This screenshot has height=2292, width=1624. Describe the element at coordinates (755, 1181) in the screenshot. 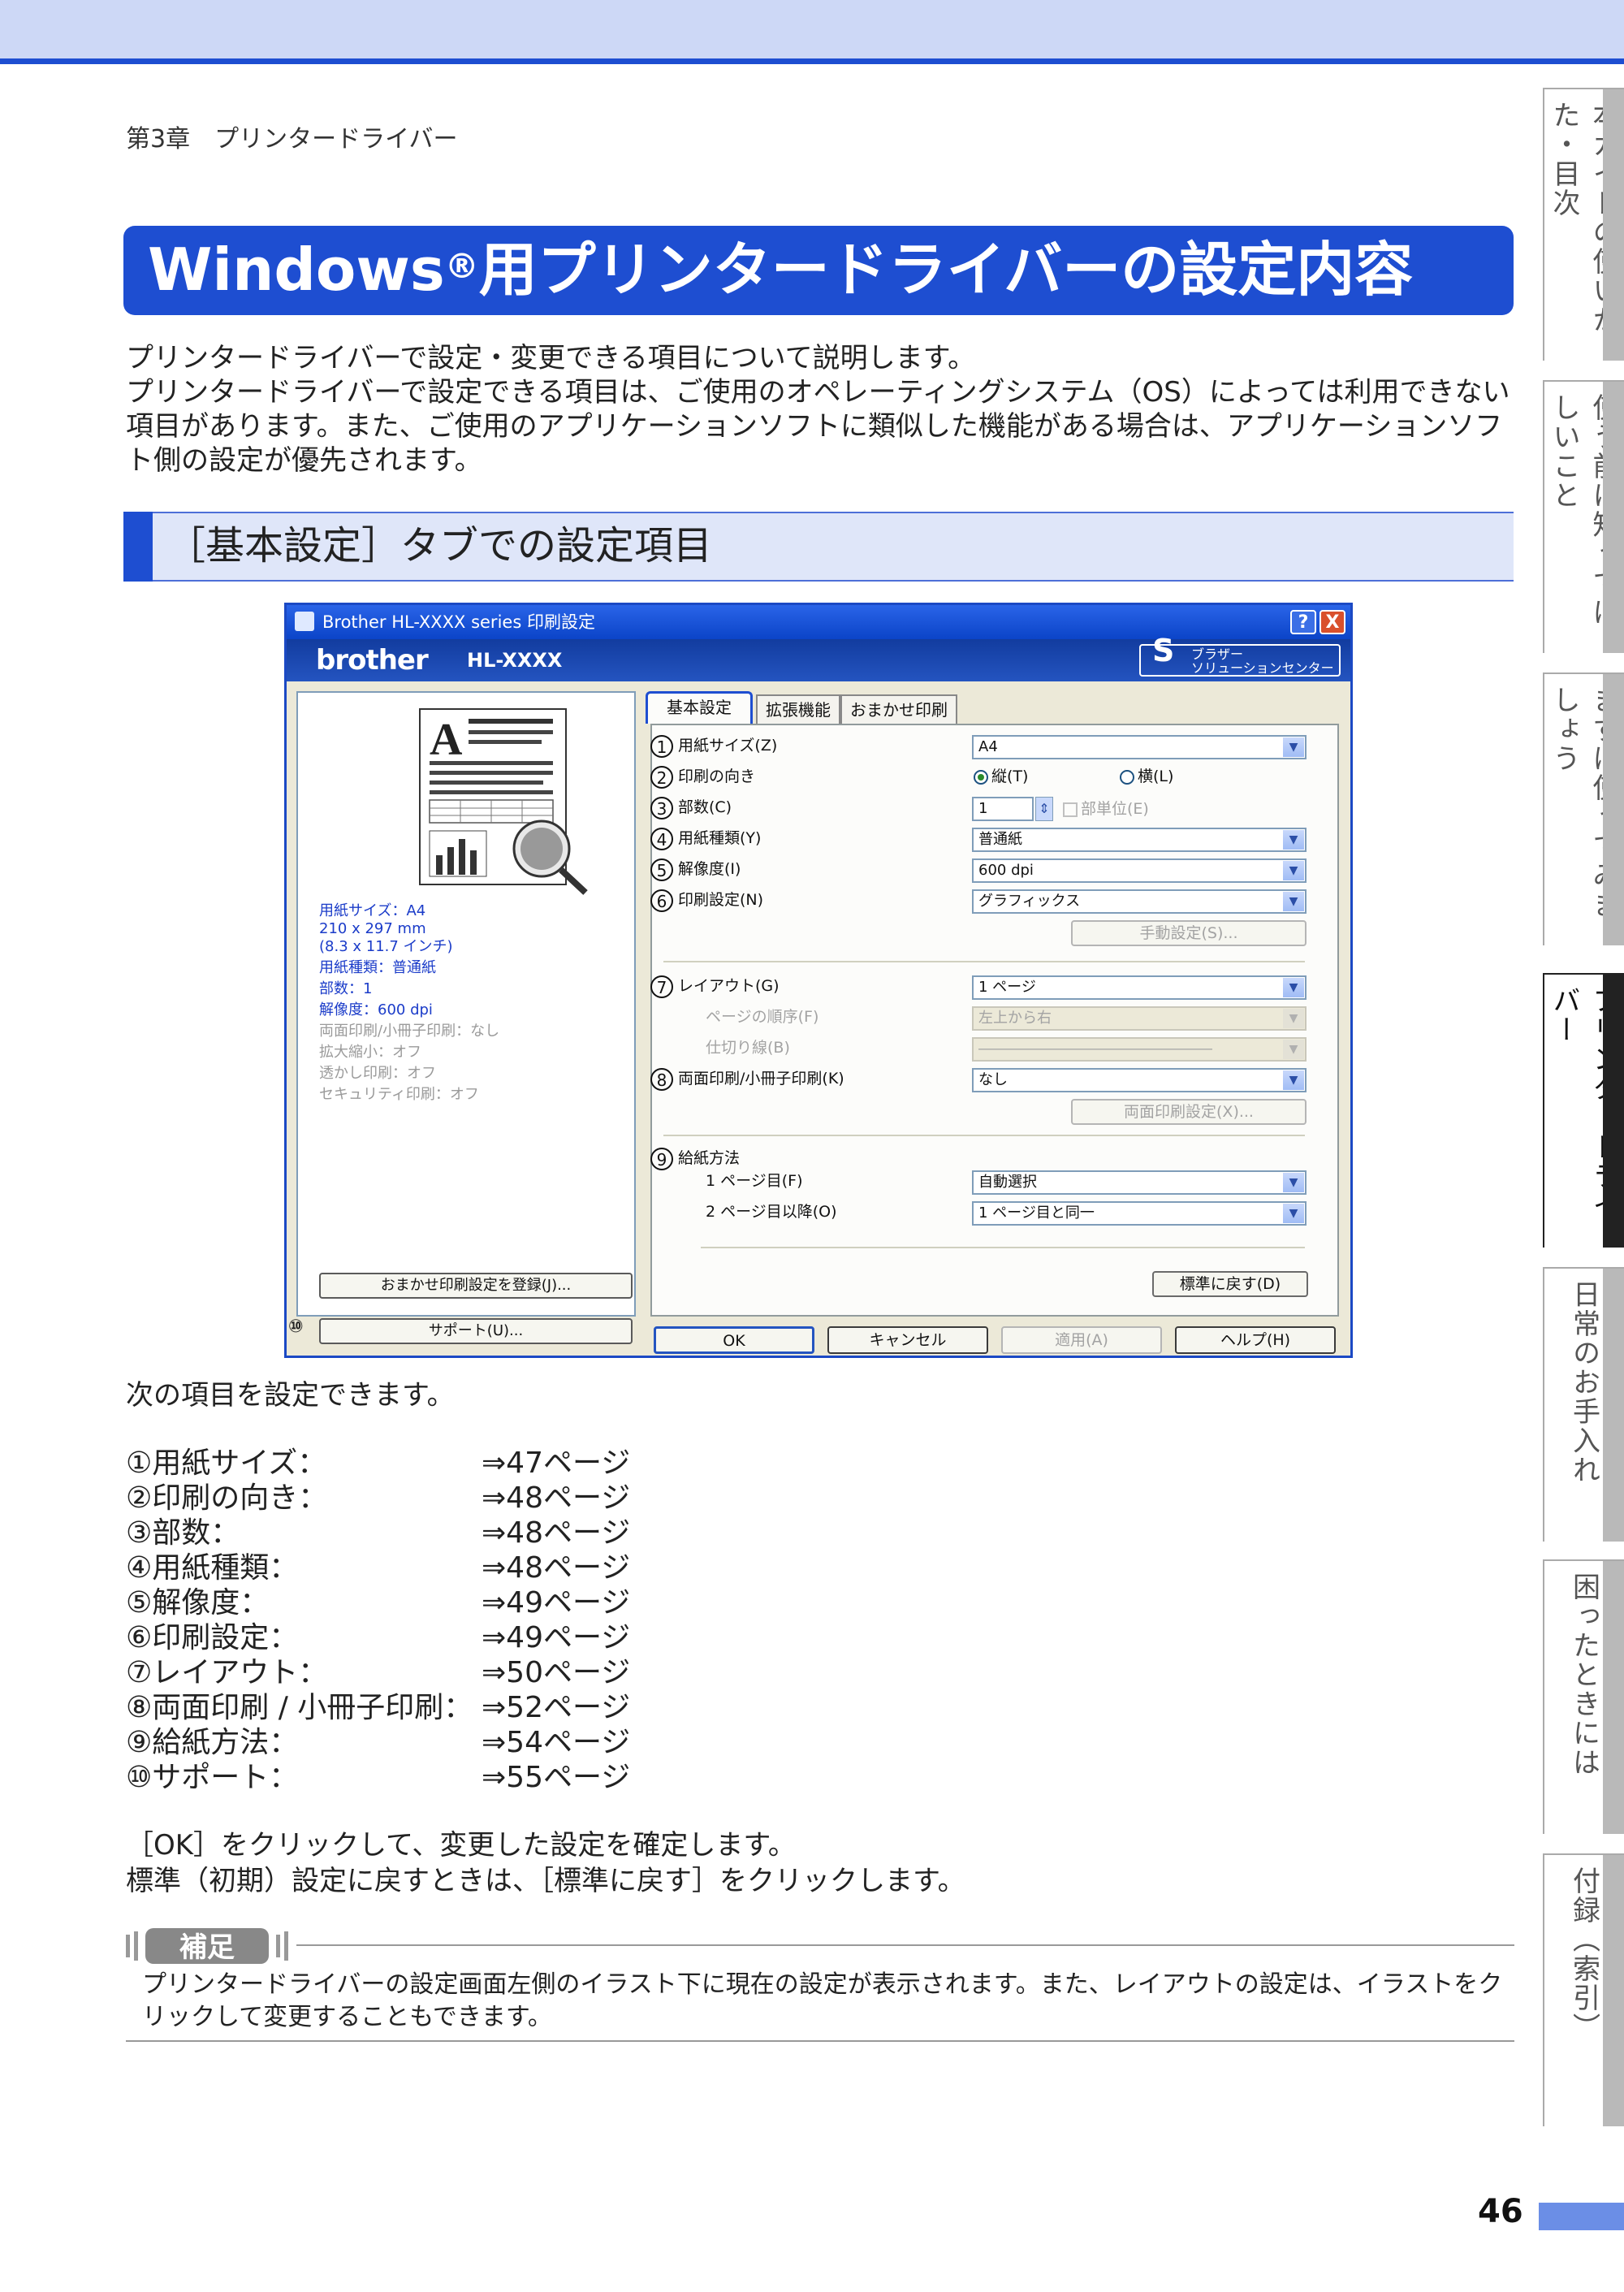

I see `first-page-label: 1 ページ目(F)` at that location.